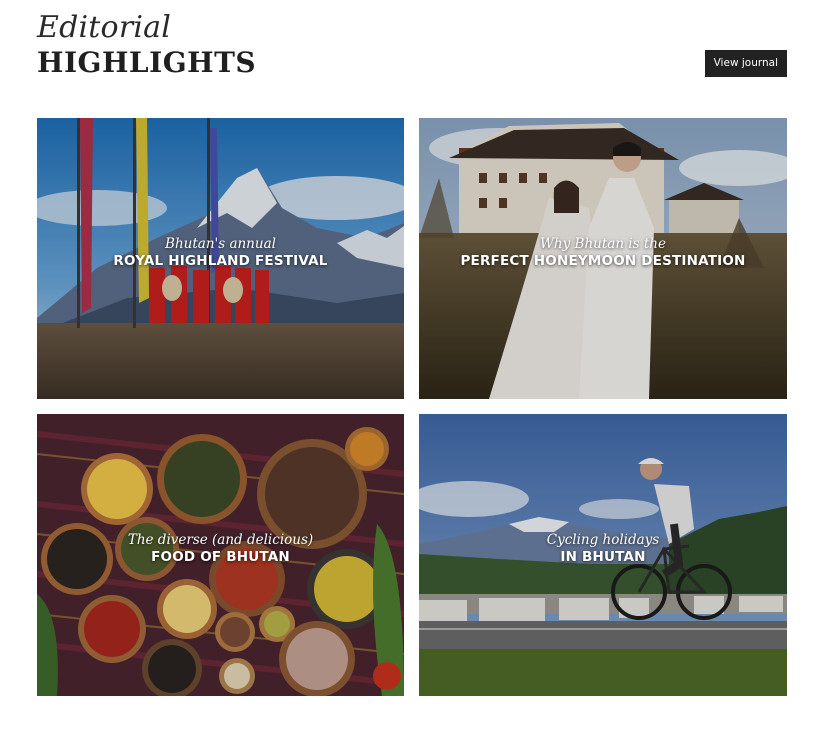  I want to click on card-title: ROYAL HIGHLAND FESTIVAL, so click(220, 261).